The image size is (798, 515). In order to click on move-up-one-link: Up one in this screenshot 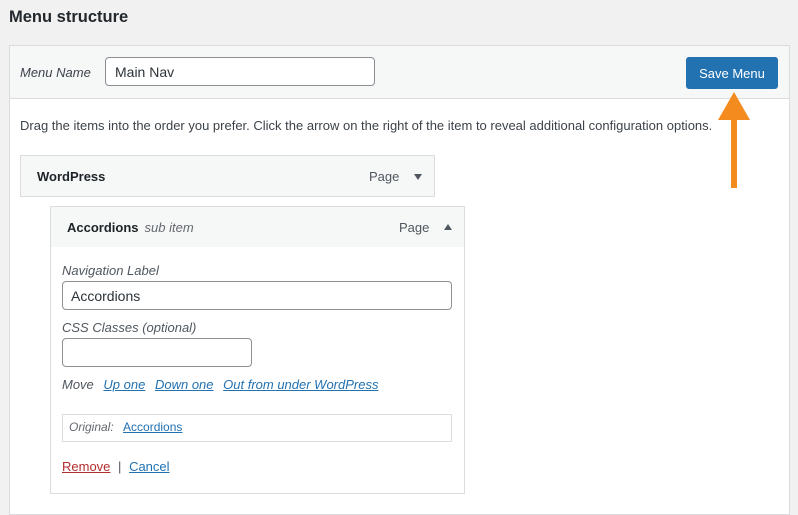, I will do `click(124, 384)`.